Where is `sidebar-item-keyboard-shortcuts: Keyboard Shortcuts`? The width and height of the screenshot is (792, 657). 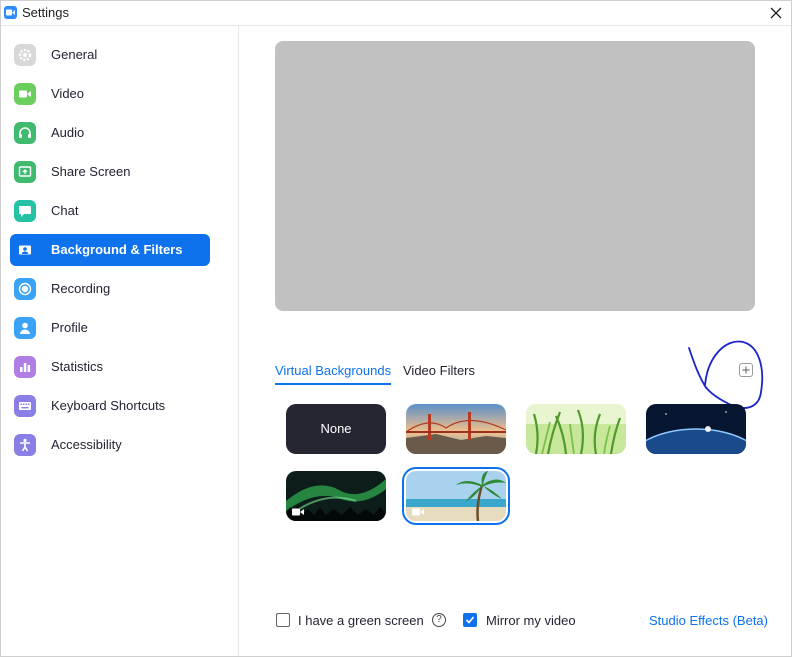 sidebar-item-keyboard-shortcuts: Keyboard Shortcuts is located at coordinates (110, 406).